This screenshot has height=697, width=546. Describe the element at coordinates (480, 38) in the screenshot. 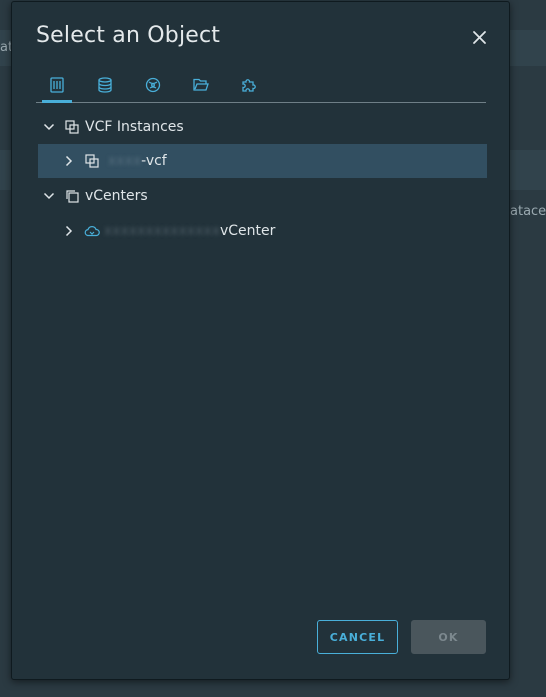

I see `close-icon` at that location.